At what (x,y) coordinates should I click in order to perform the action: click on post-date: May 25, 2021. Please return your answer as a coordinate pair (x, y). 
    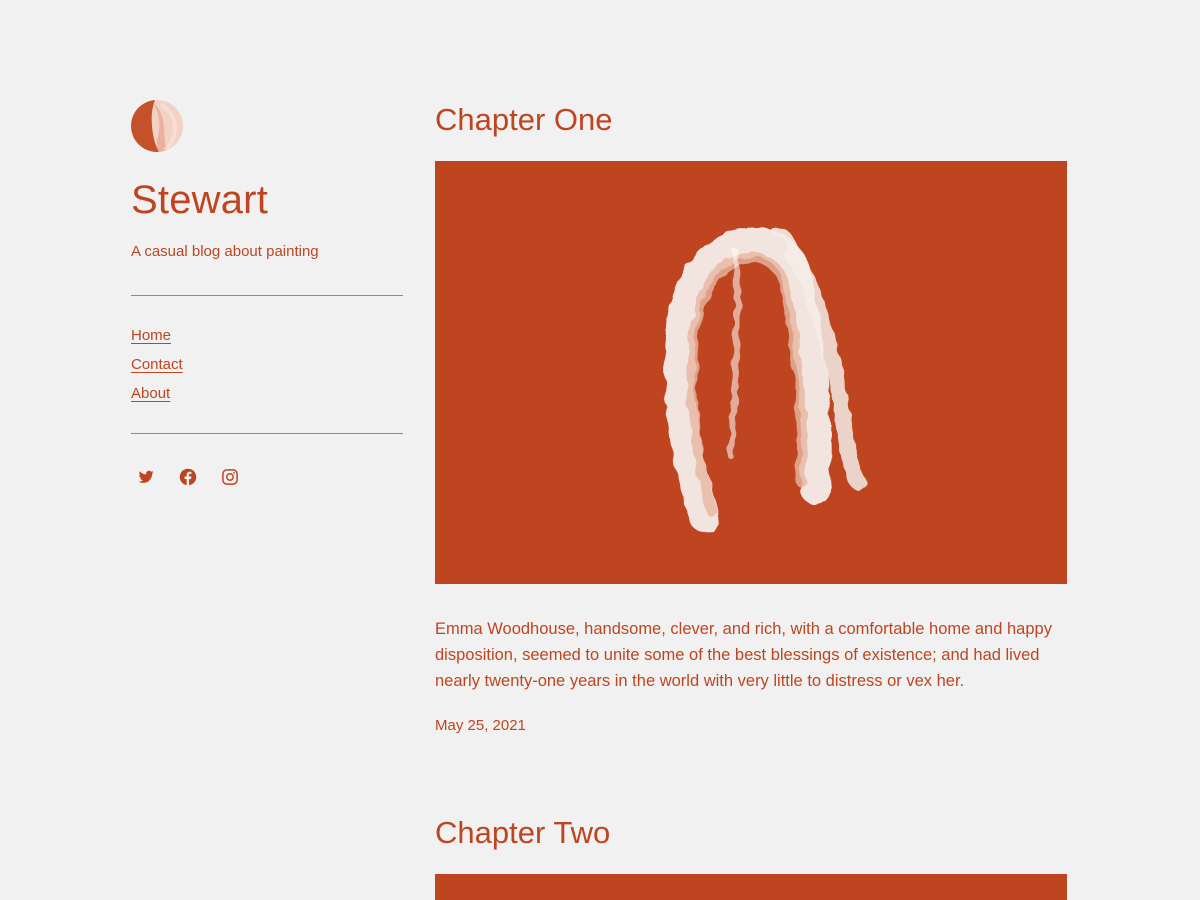
    Looking at the image, I should click on (751, 726).